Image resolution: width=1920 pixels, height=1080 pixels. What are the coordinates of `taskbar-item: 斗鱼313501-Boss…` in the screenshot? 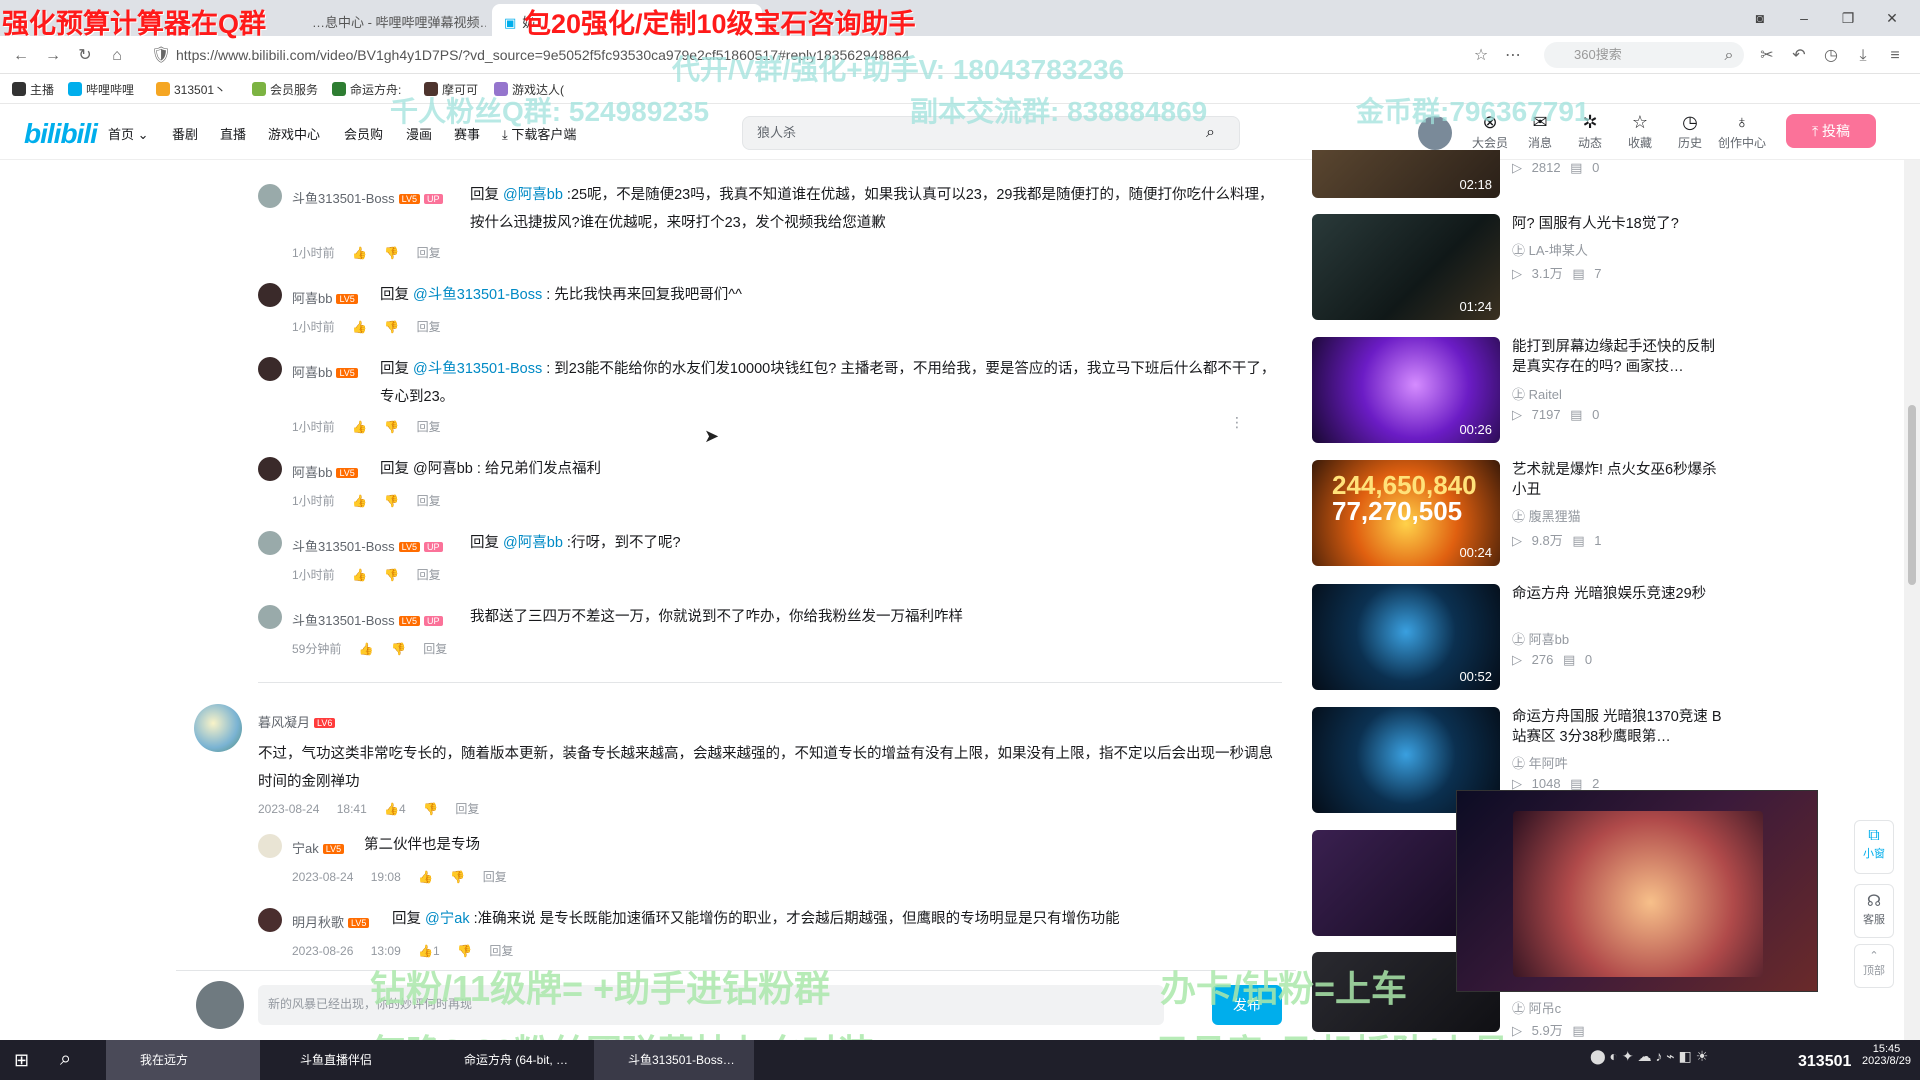 It's located at (674, 1060).